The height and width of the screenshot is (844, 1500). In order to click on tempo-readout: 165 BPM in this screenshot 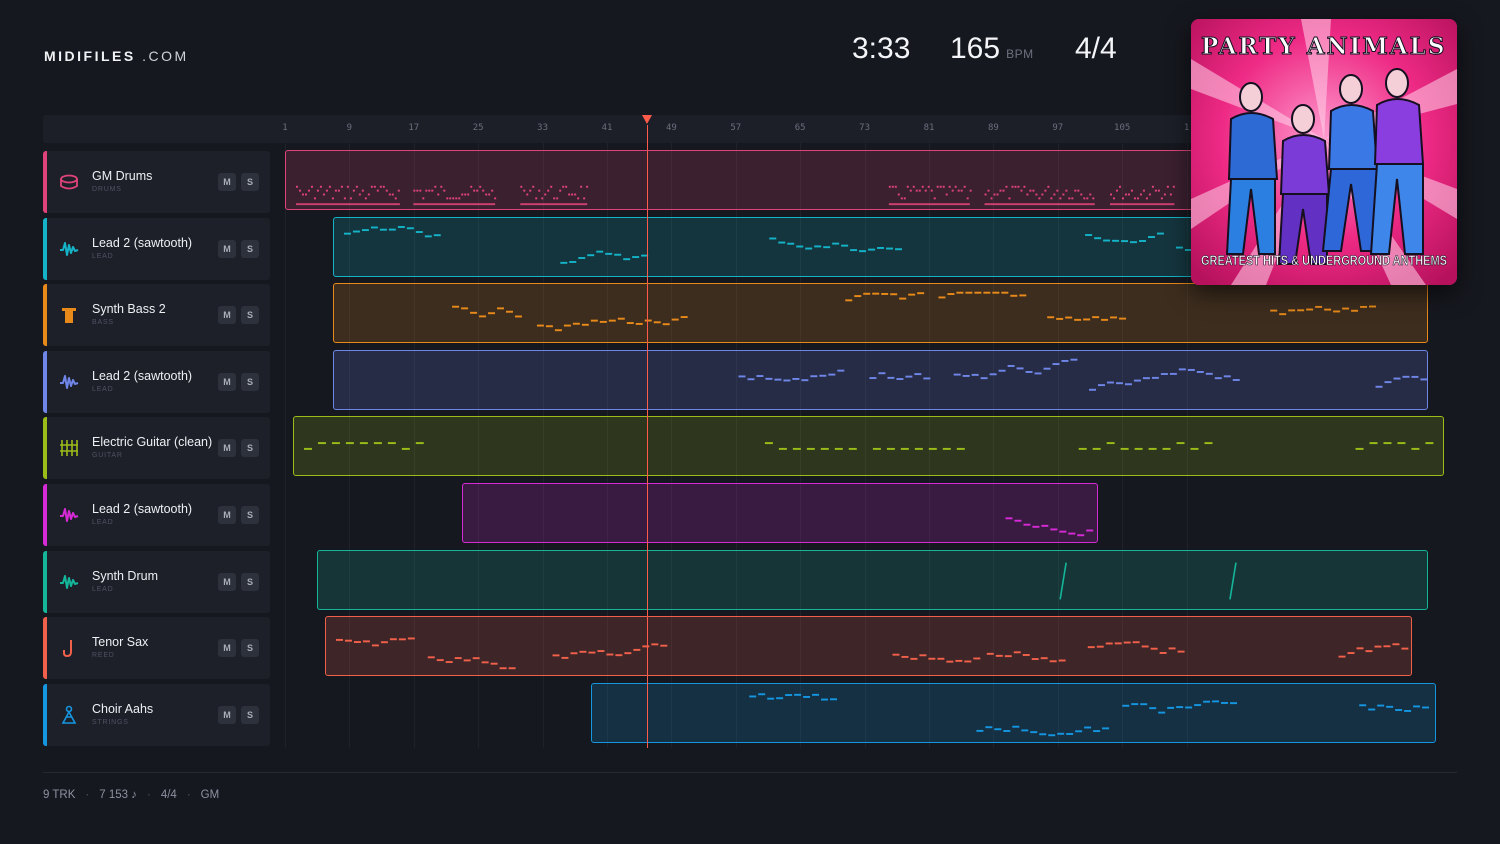, I will do `click(992, 49)`.